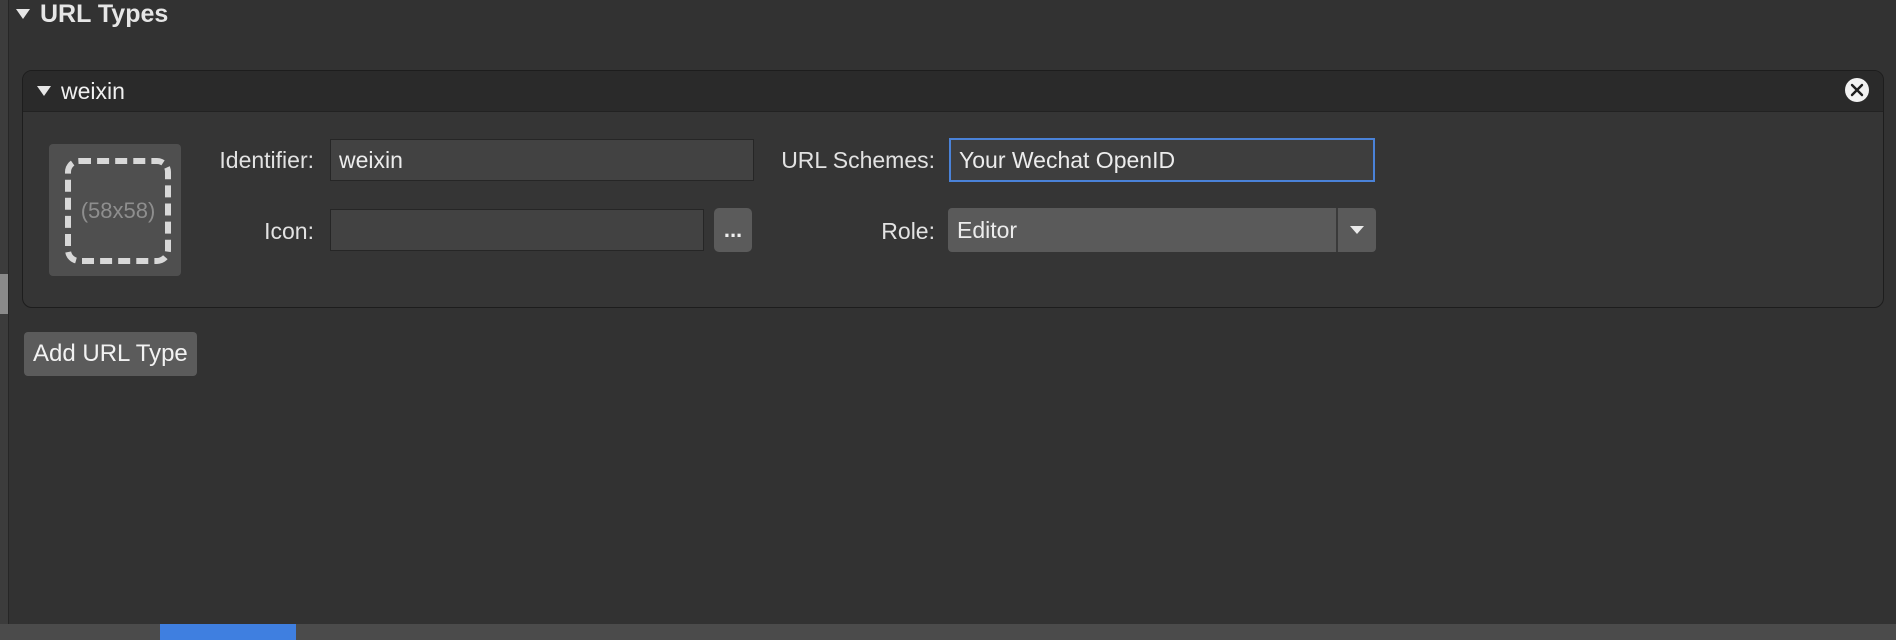  What do you see at coordinates (4, 320) in the screenshot?
I see `left-gutter` at bounding box center [4, 320].